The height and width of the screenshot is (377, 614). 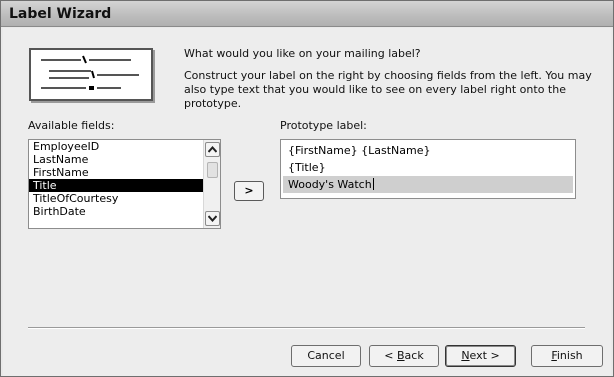 I want to click on chevron-up-icon, so click(x=212, y=149).